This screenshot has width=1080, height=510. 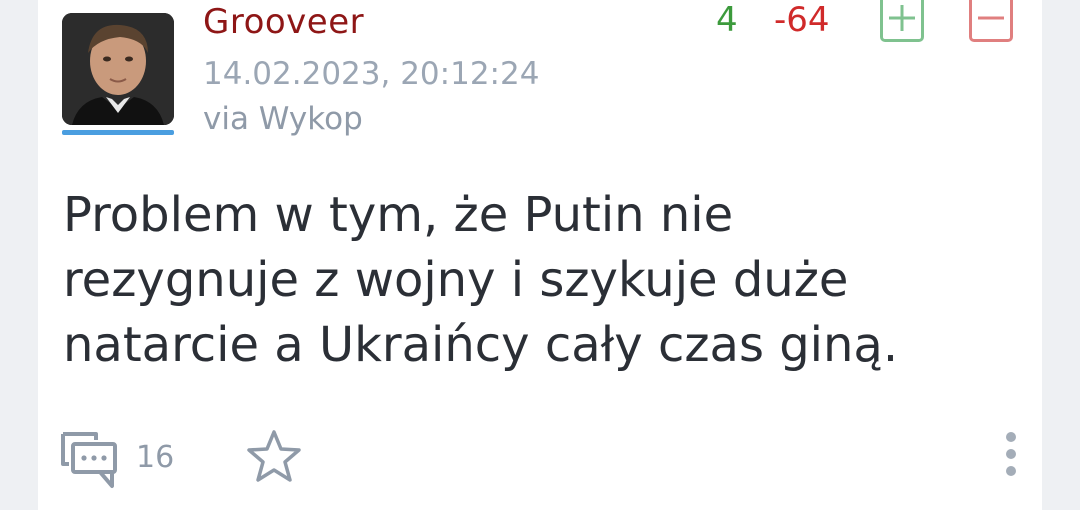 I want to click on minus-square-icon, so click(x=991, y=18).